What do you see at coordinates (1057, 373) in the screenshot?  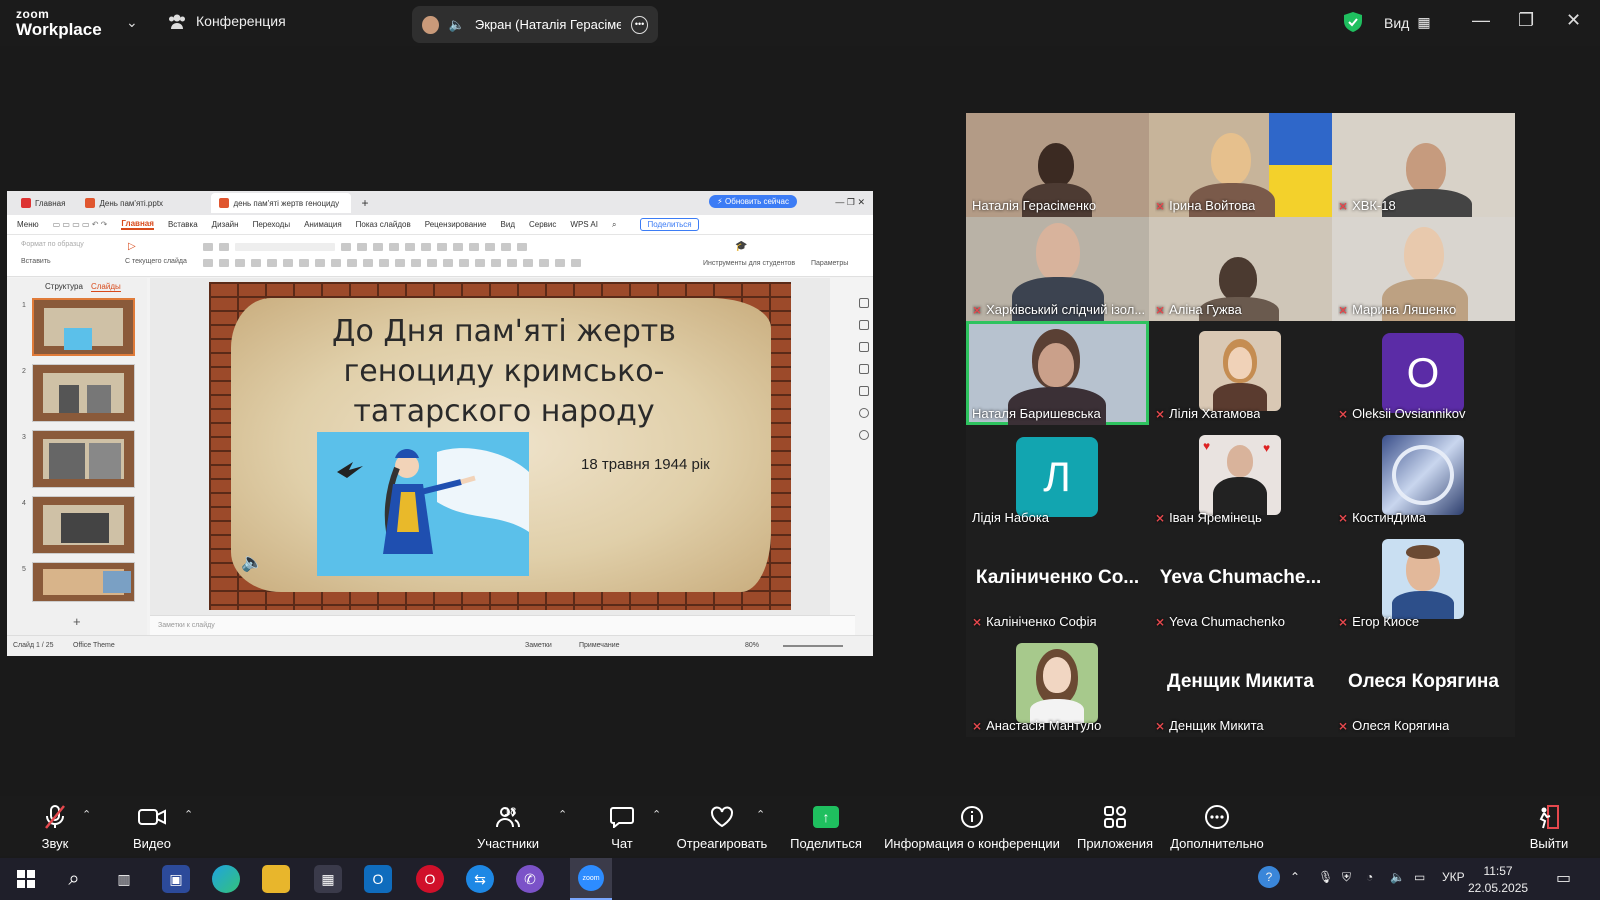 I see `participant-tile-active-speaker: Наталя Баришевська` at bounding box center [1057, 373].